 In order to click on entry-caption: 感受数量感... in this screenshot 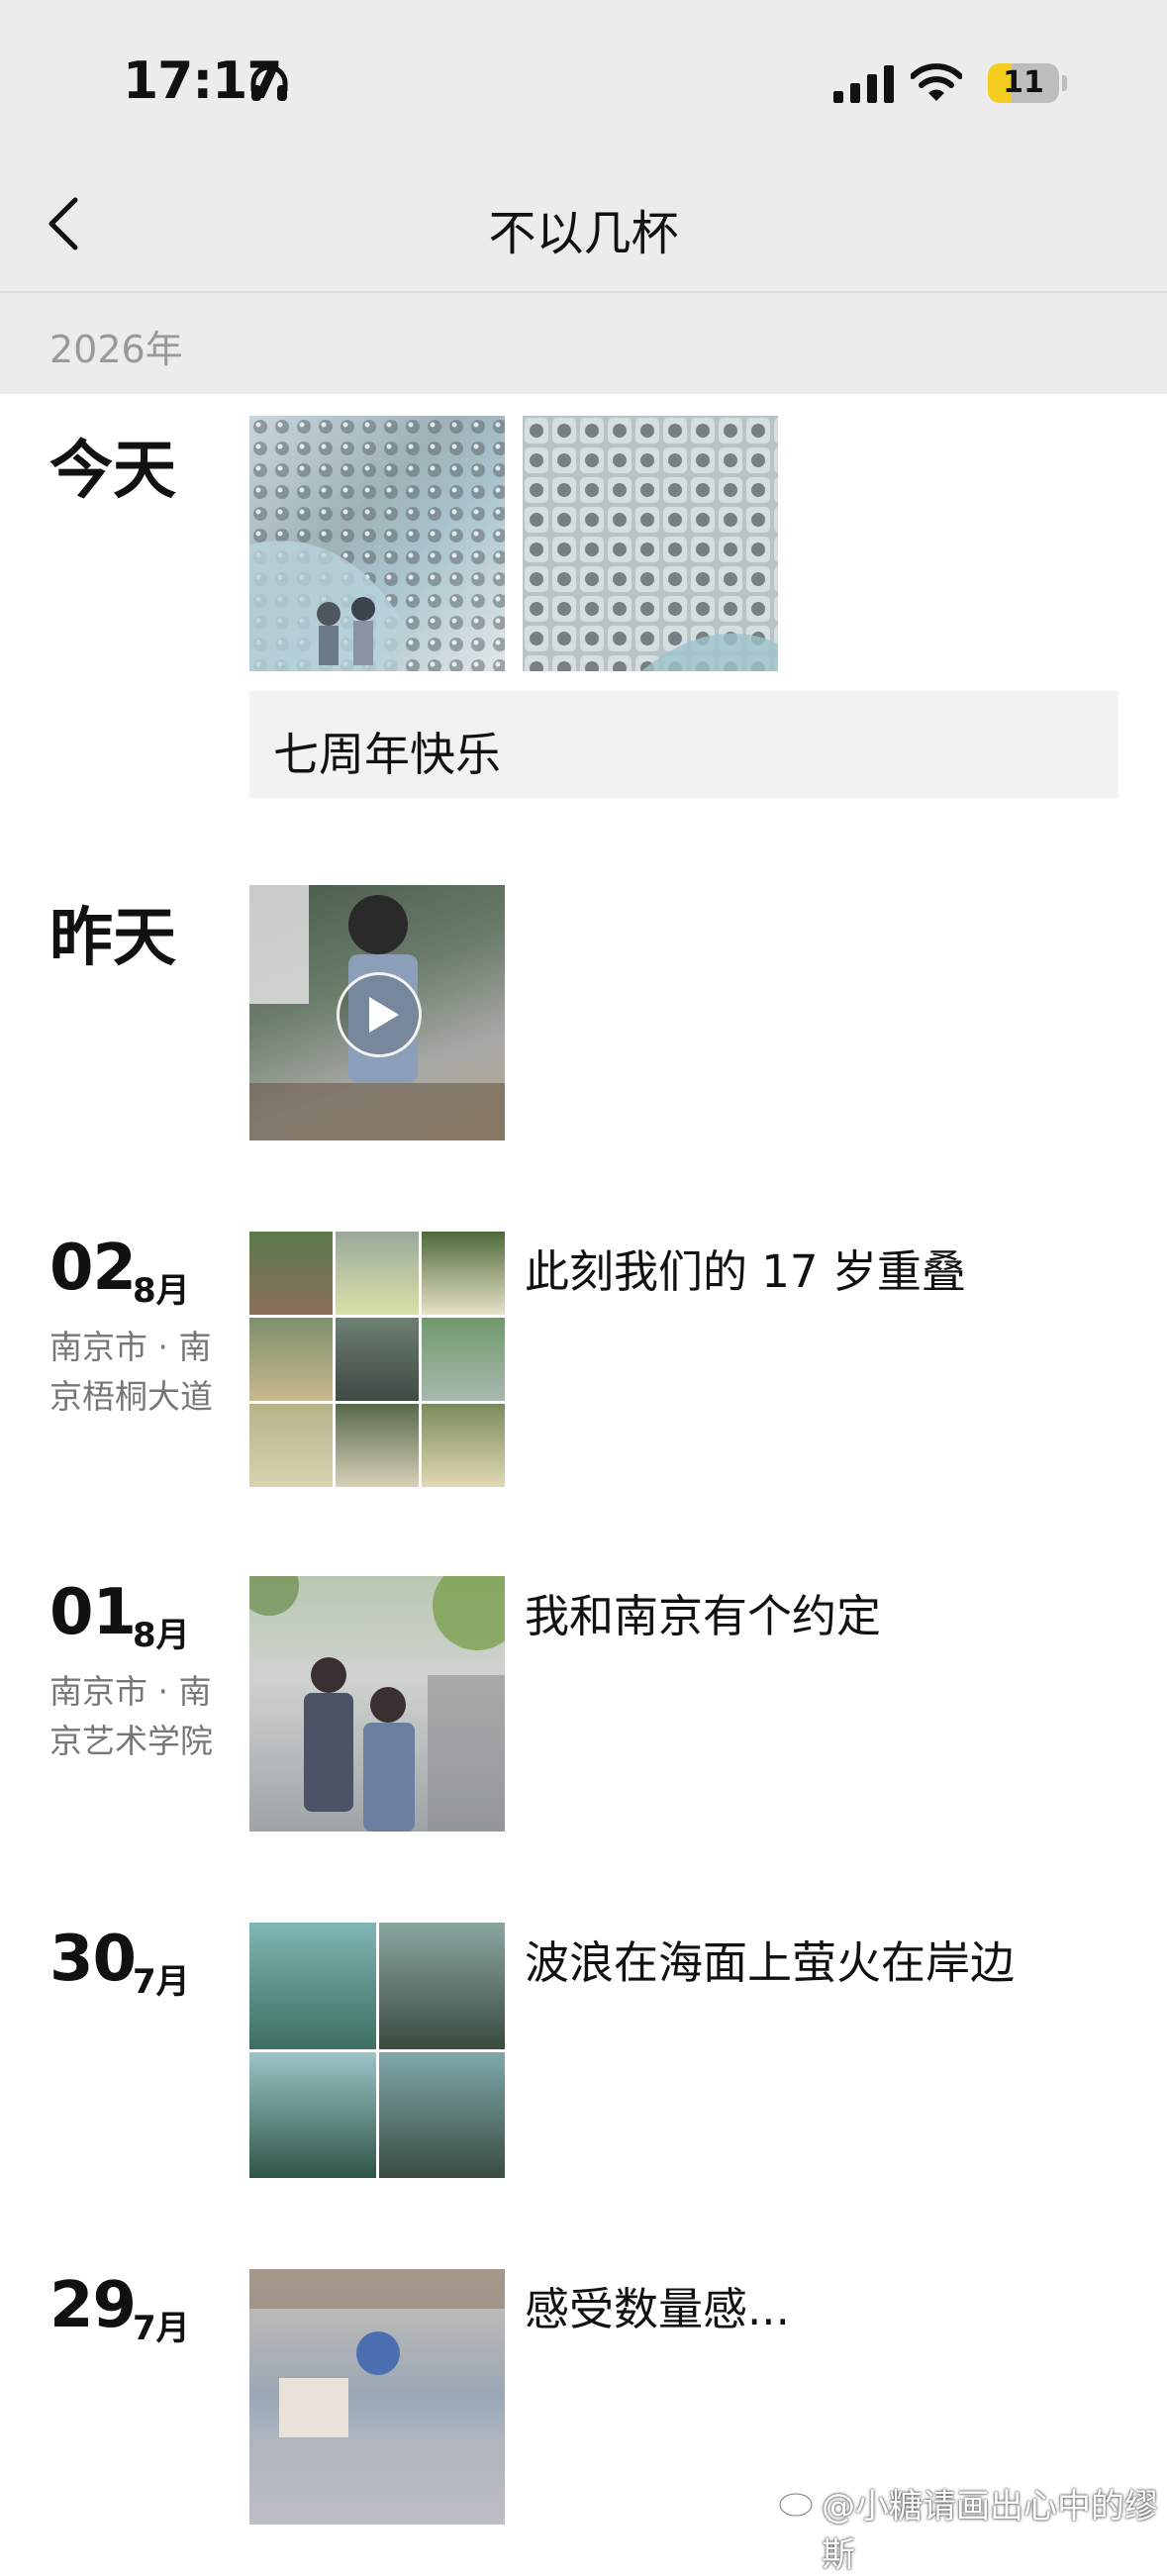, I will do `click(657, 2305)`.